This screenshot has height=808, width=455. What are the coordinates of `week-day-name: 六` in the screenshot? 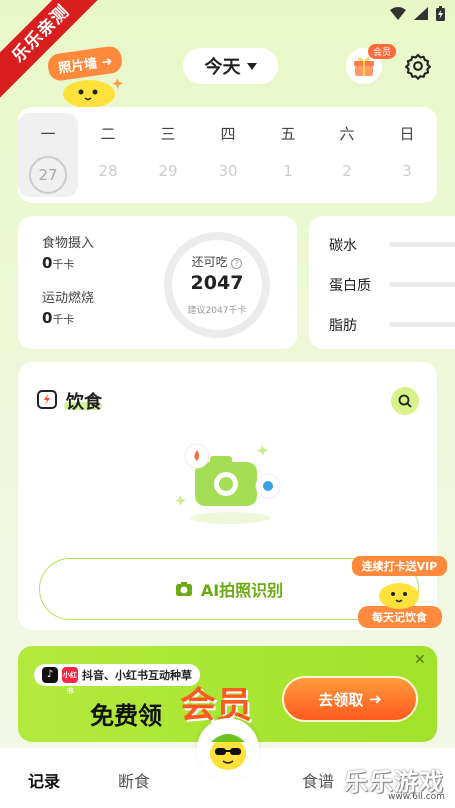 It's located at (347, 134).